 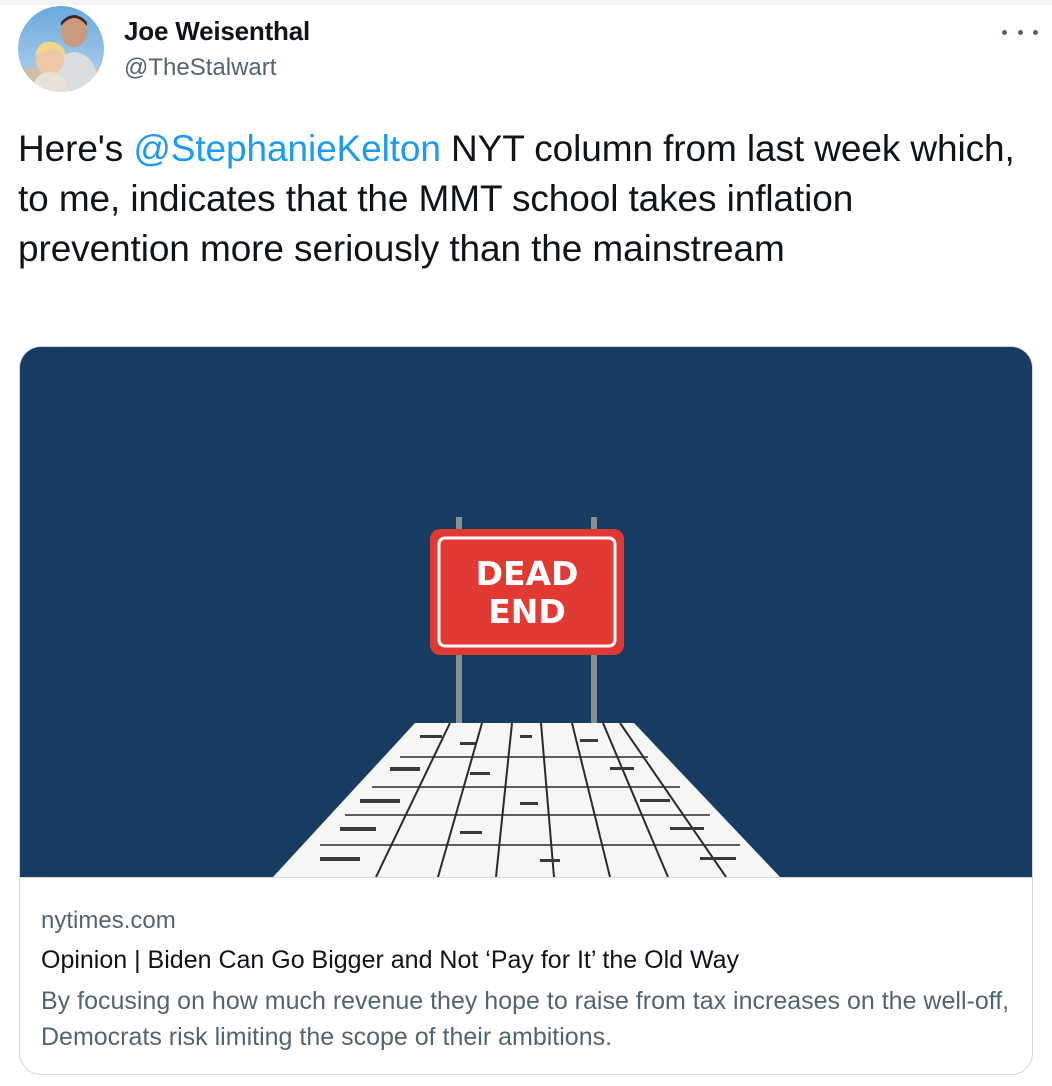 I want to click on more-horizontal-icon, so click(x=1020, y=32).